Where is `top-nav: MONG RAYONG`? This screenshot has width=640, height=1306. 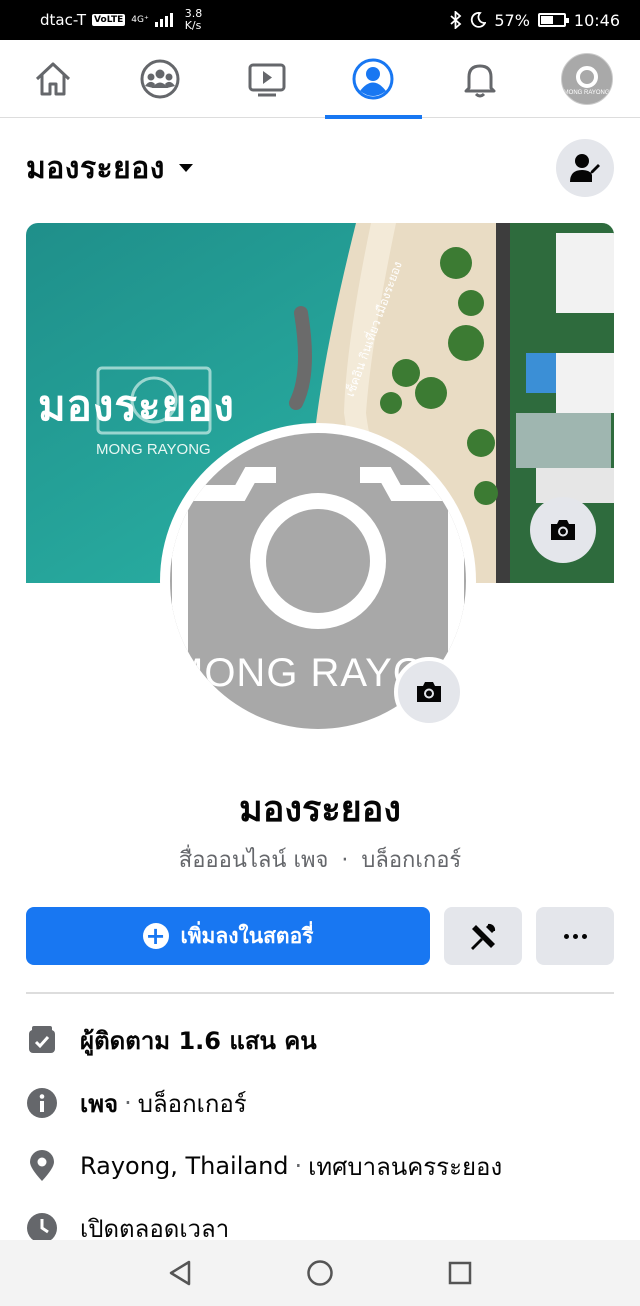
top-nav: MONG RAYONG is located at coordinates (320, 79).